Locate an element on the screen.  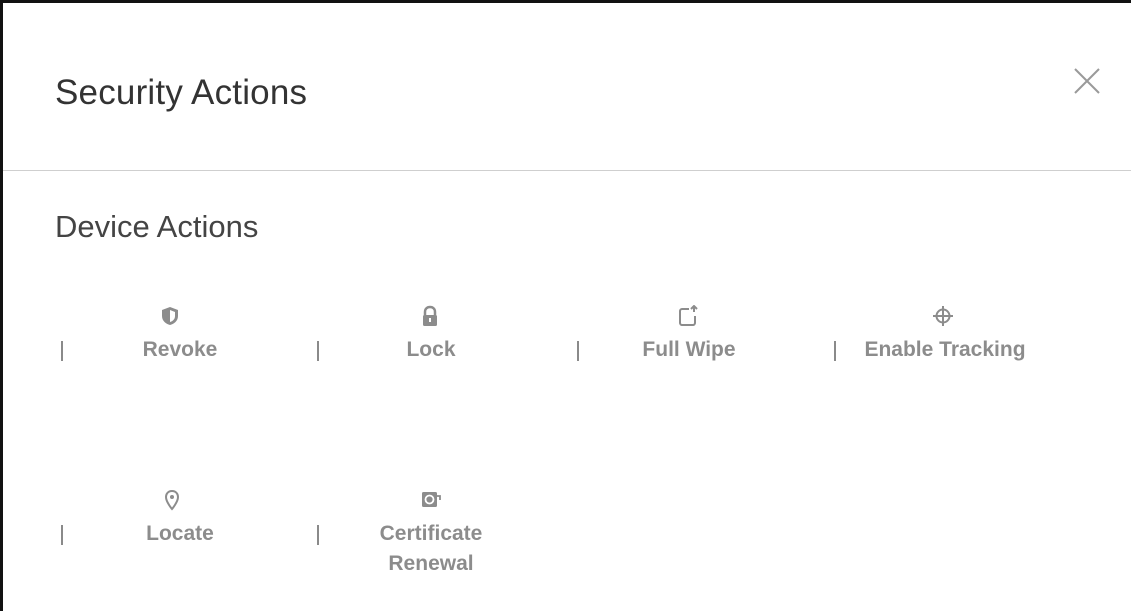
close-icon is located at coordinates (1087, 81).